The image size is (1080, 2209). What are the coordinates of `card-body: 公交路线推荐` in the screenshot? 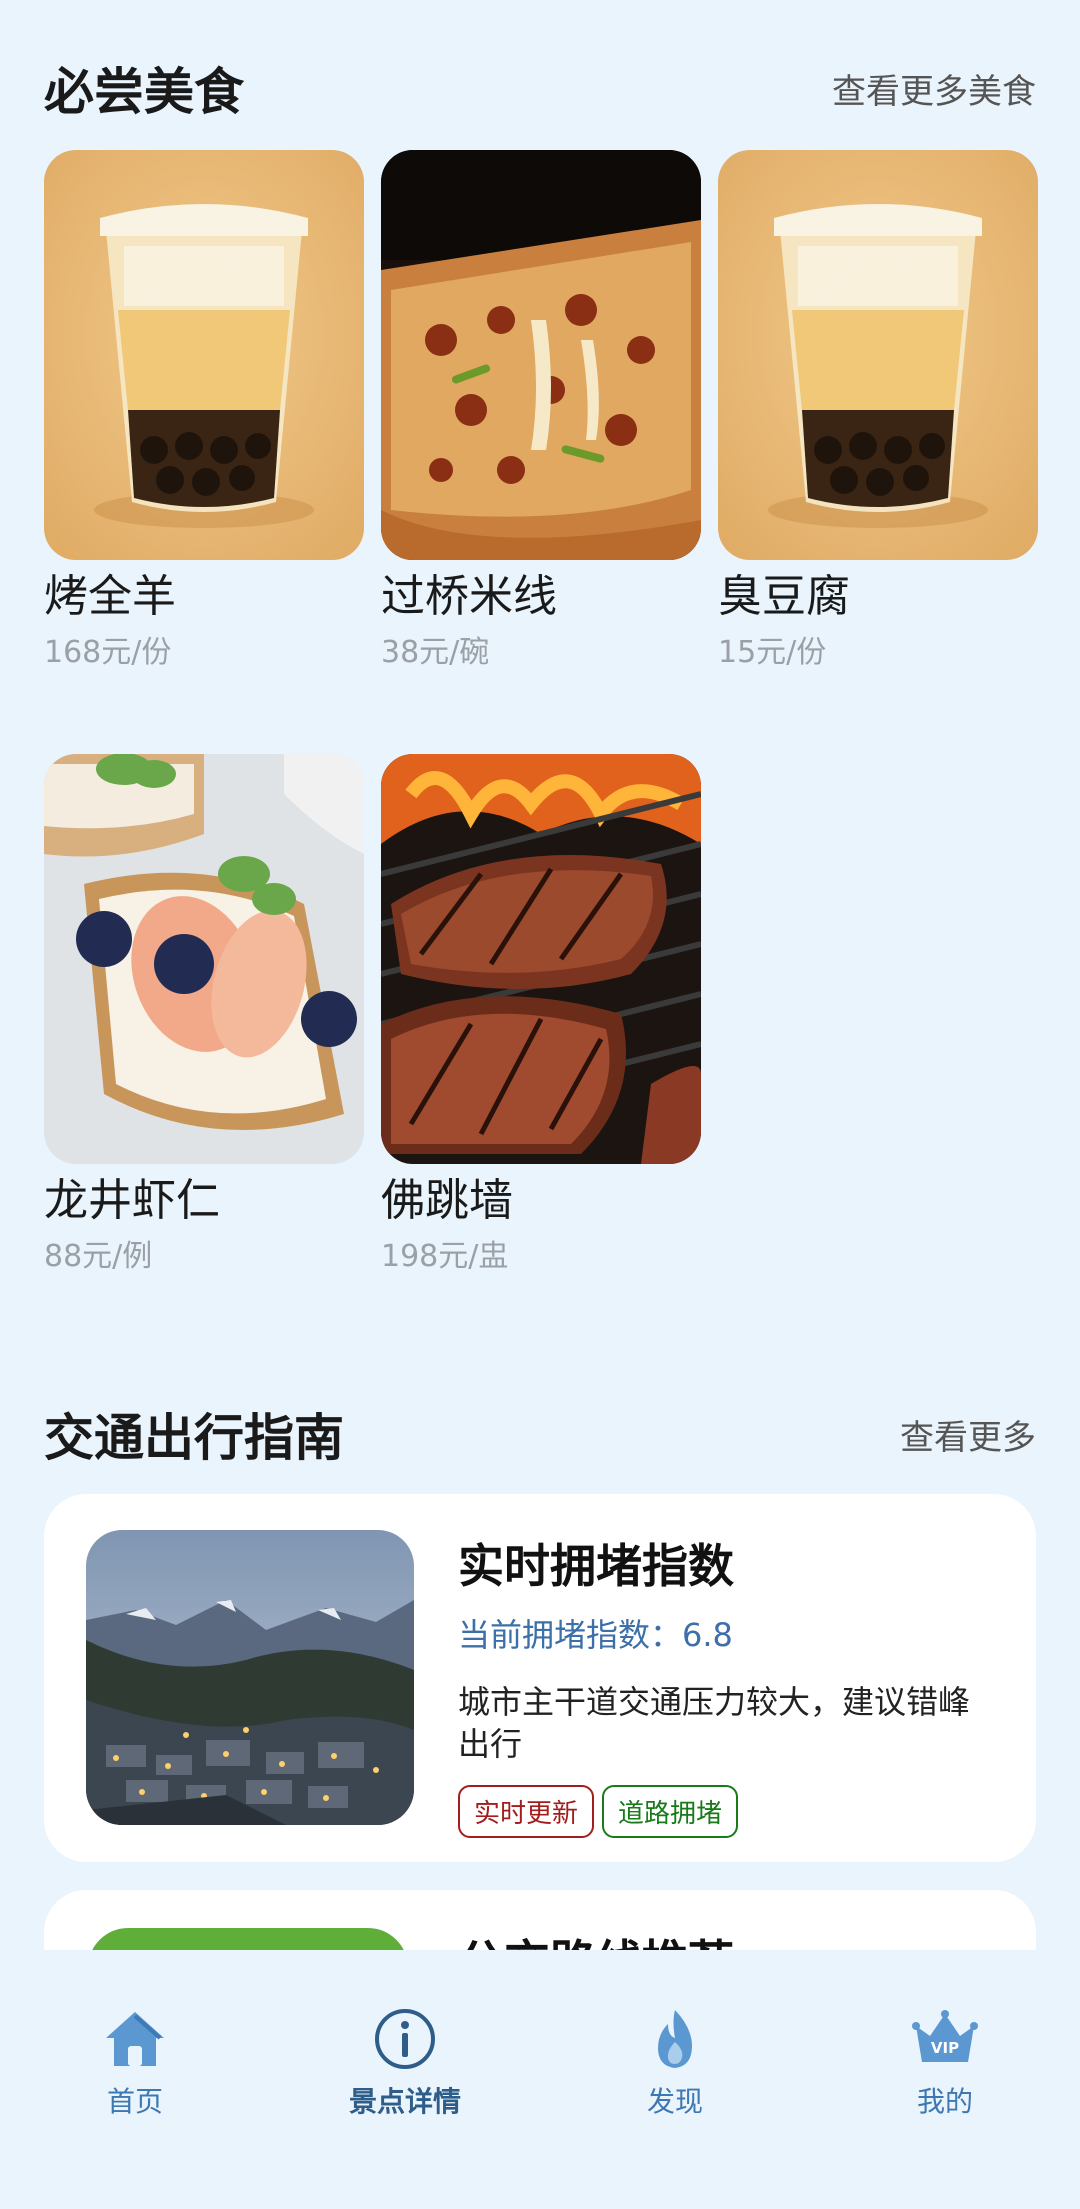 It's located at (729, 1938).